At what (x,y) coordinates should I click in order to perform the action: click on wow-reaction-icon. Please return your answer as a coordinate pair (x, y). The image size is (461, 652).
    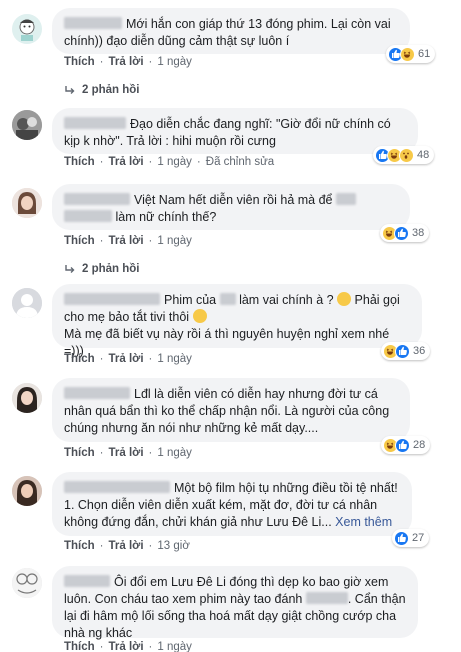
    Looking at the image, I should click on (406, 155).